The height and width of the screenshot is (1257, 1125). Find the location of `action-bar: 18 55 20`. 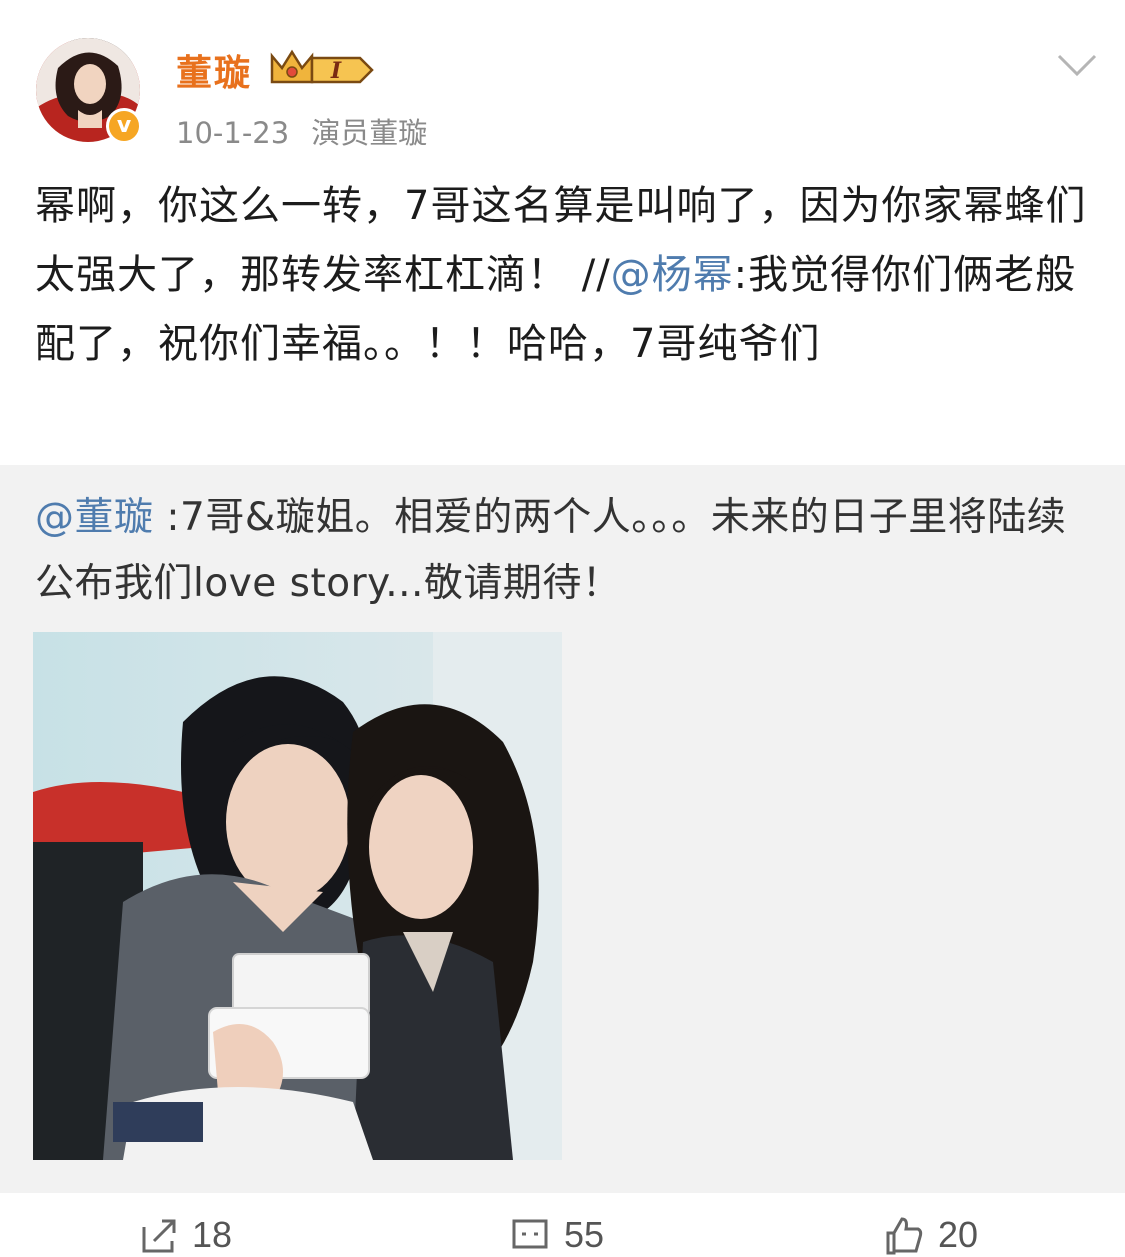

action-bar: 18 55 20 is located at coordinates (562, 1225).